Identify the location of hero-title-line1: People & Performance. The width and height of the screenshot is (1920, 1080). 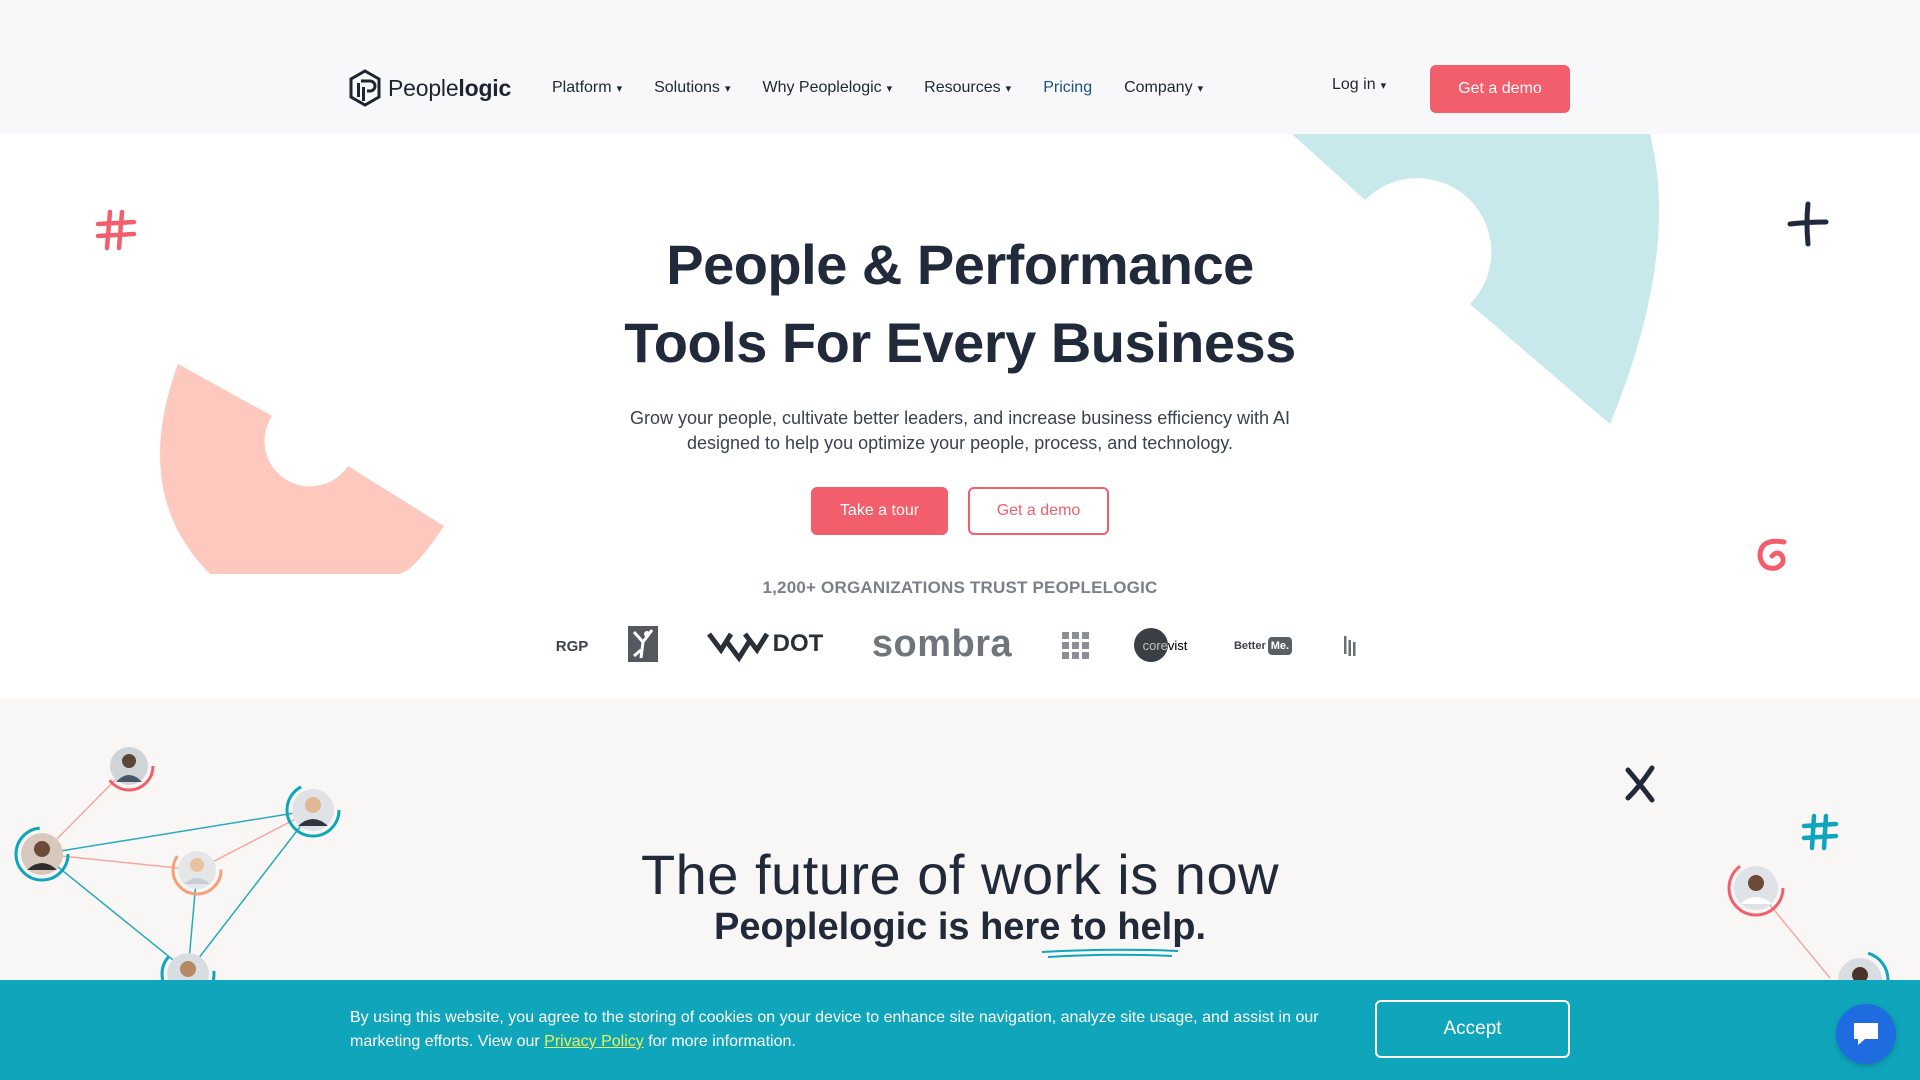
(960, 264).